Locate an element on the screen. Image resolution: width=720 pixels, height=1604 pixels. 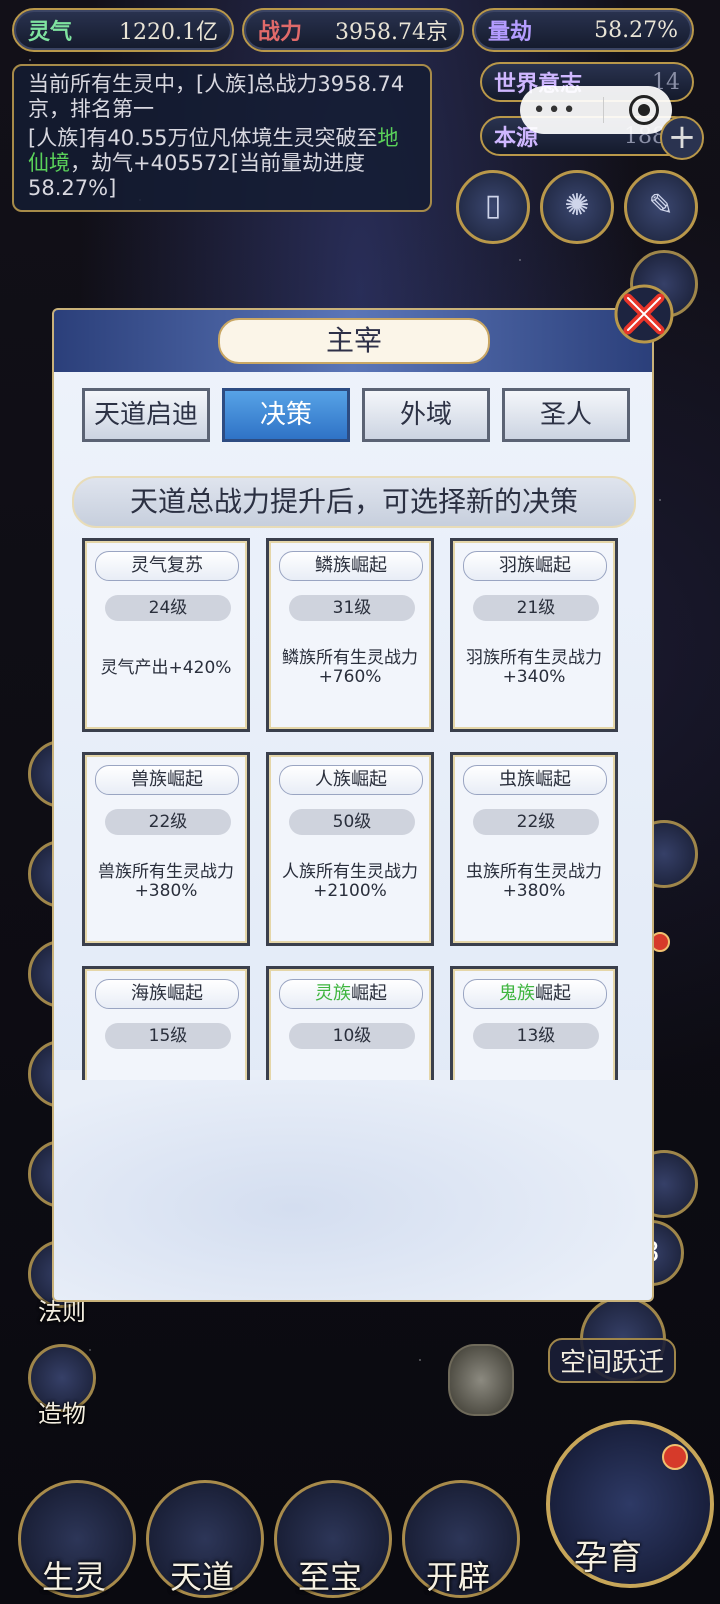
tab-tiandao-qidi: 天道启迪 is located at coordinates (146, 415).